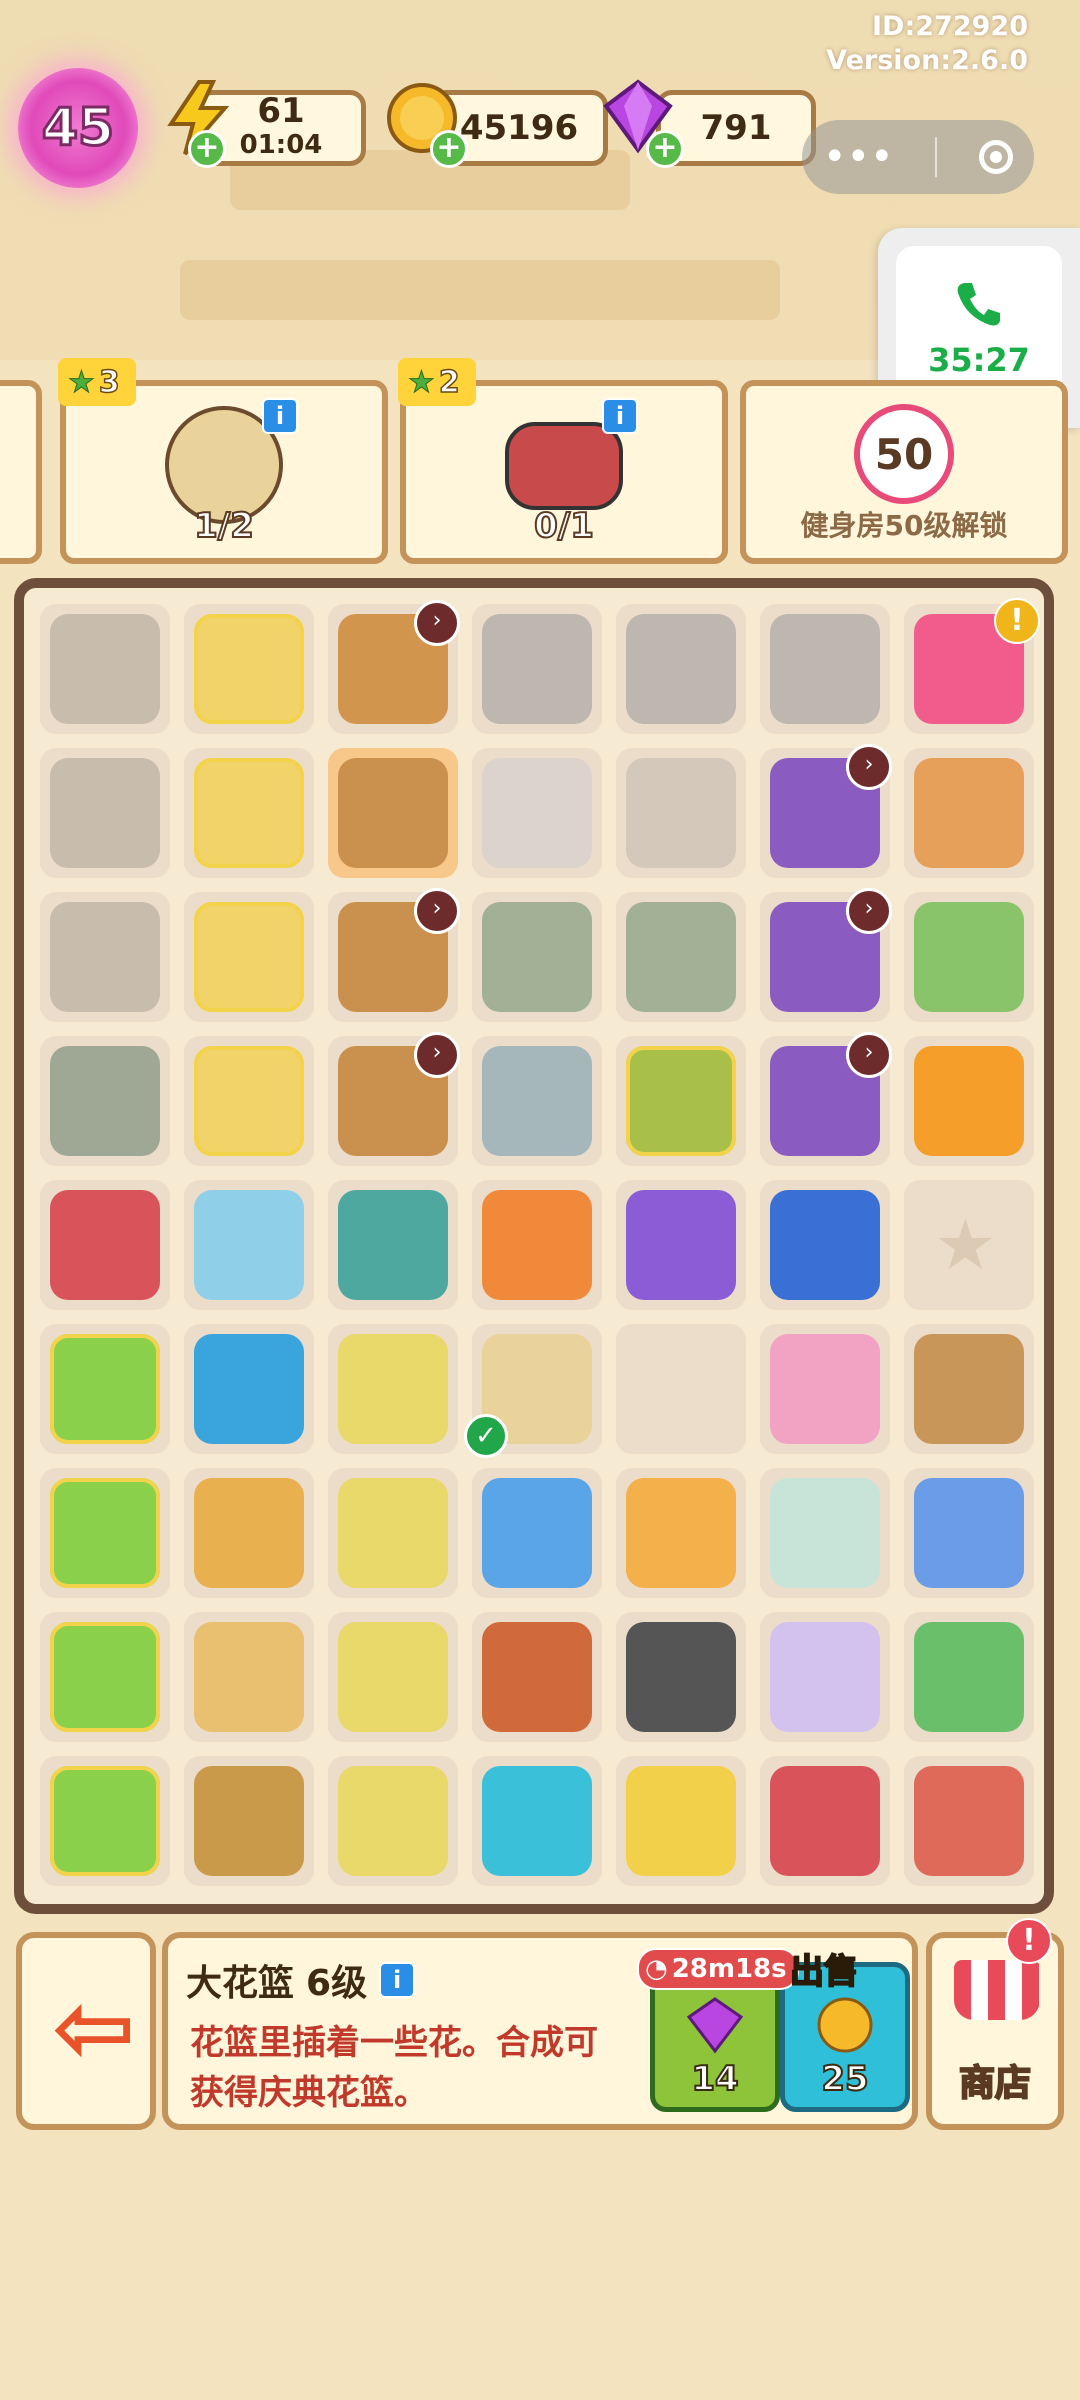 The width and height of the screenshot is (1080, 2400). Describe the element at coordinates (449, 382) in the screenshot. I see `task-stars: 2` at that location.